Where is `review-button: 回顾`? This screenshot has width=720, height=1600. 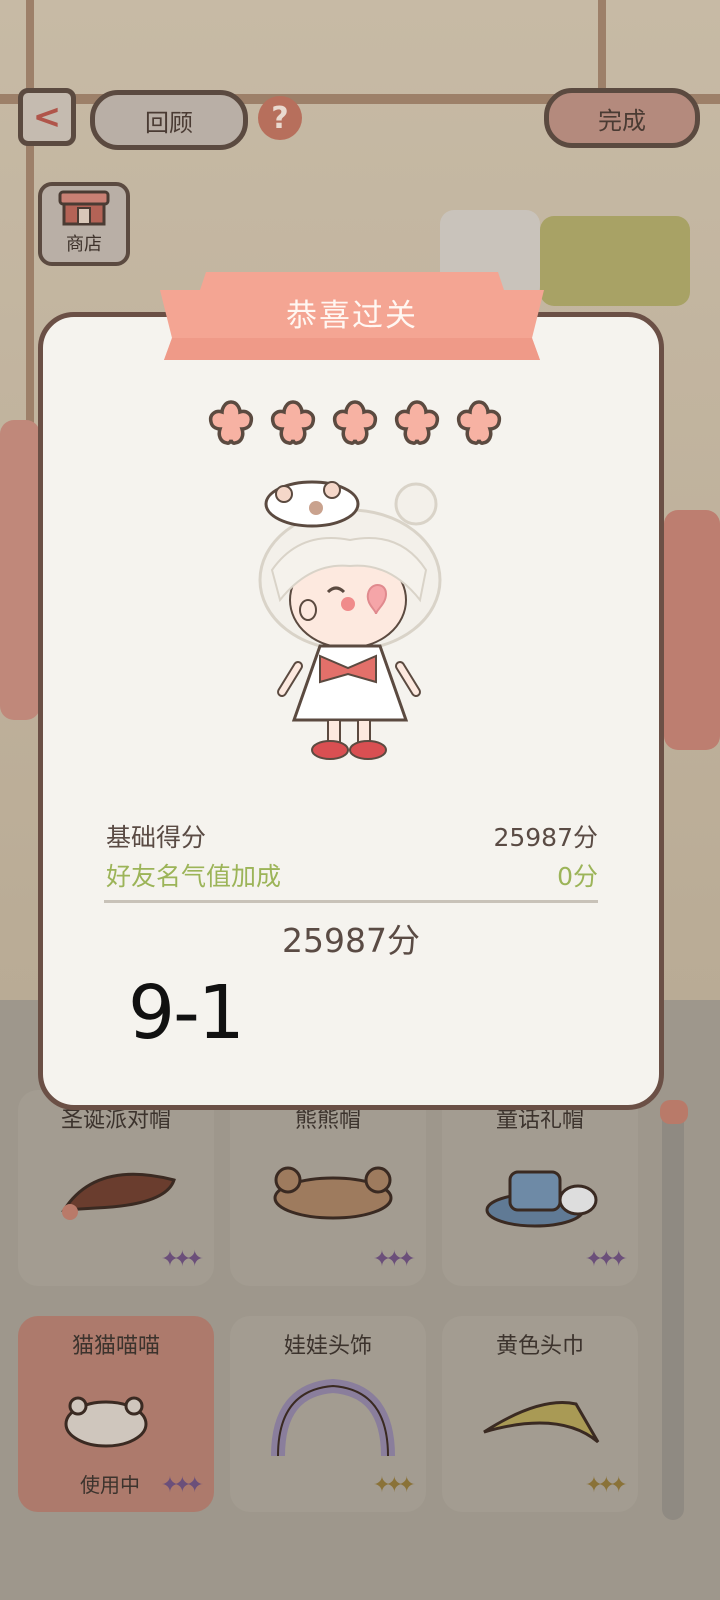 review-button: 回顾 is located at coordinates (169, 120).